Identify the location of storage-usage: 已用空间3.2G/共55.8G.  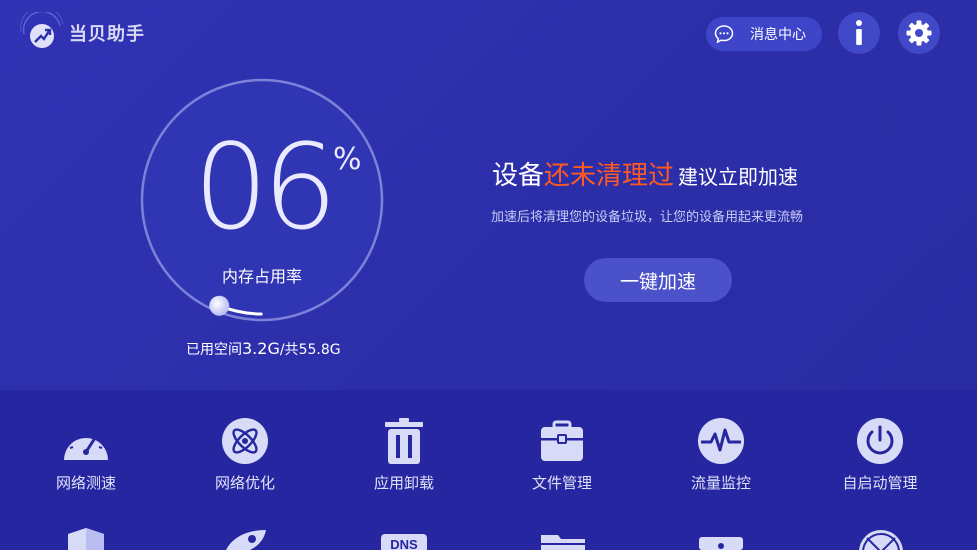
(263, 349).